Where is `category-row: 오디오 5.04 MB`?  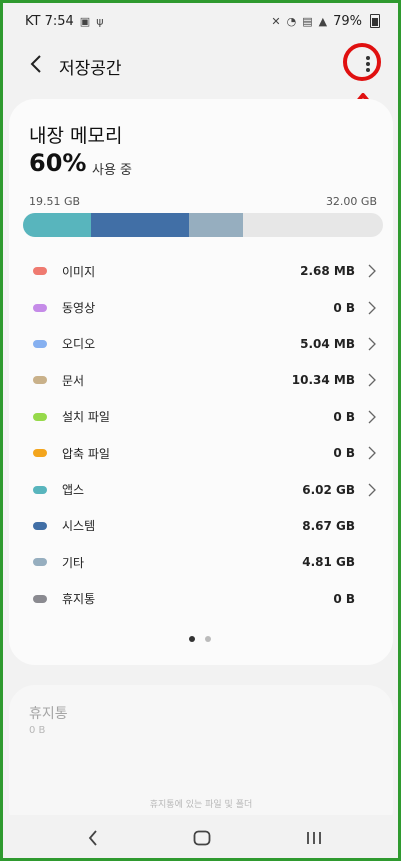
category-row: 오디오 5.04 MB is located at coordinates (201, 344).